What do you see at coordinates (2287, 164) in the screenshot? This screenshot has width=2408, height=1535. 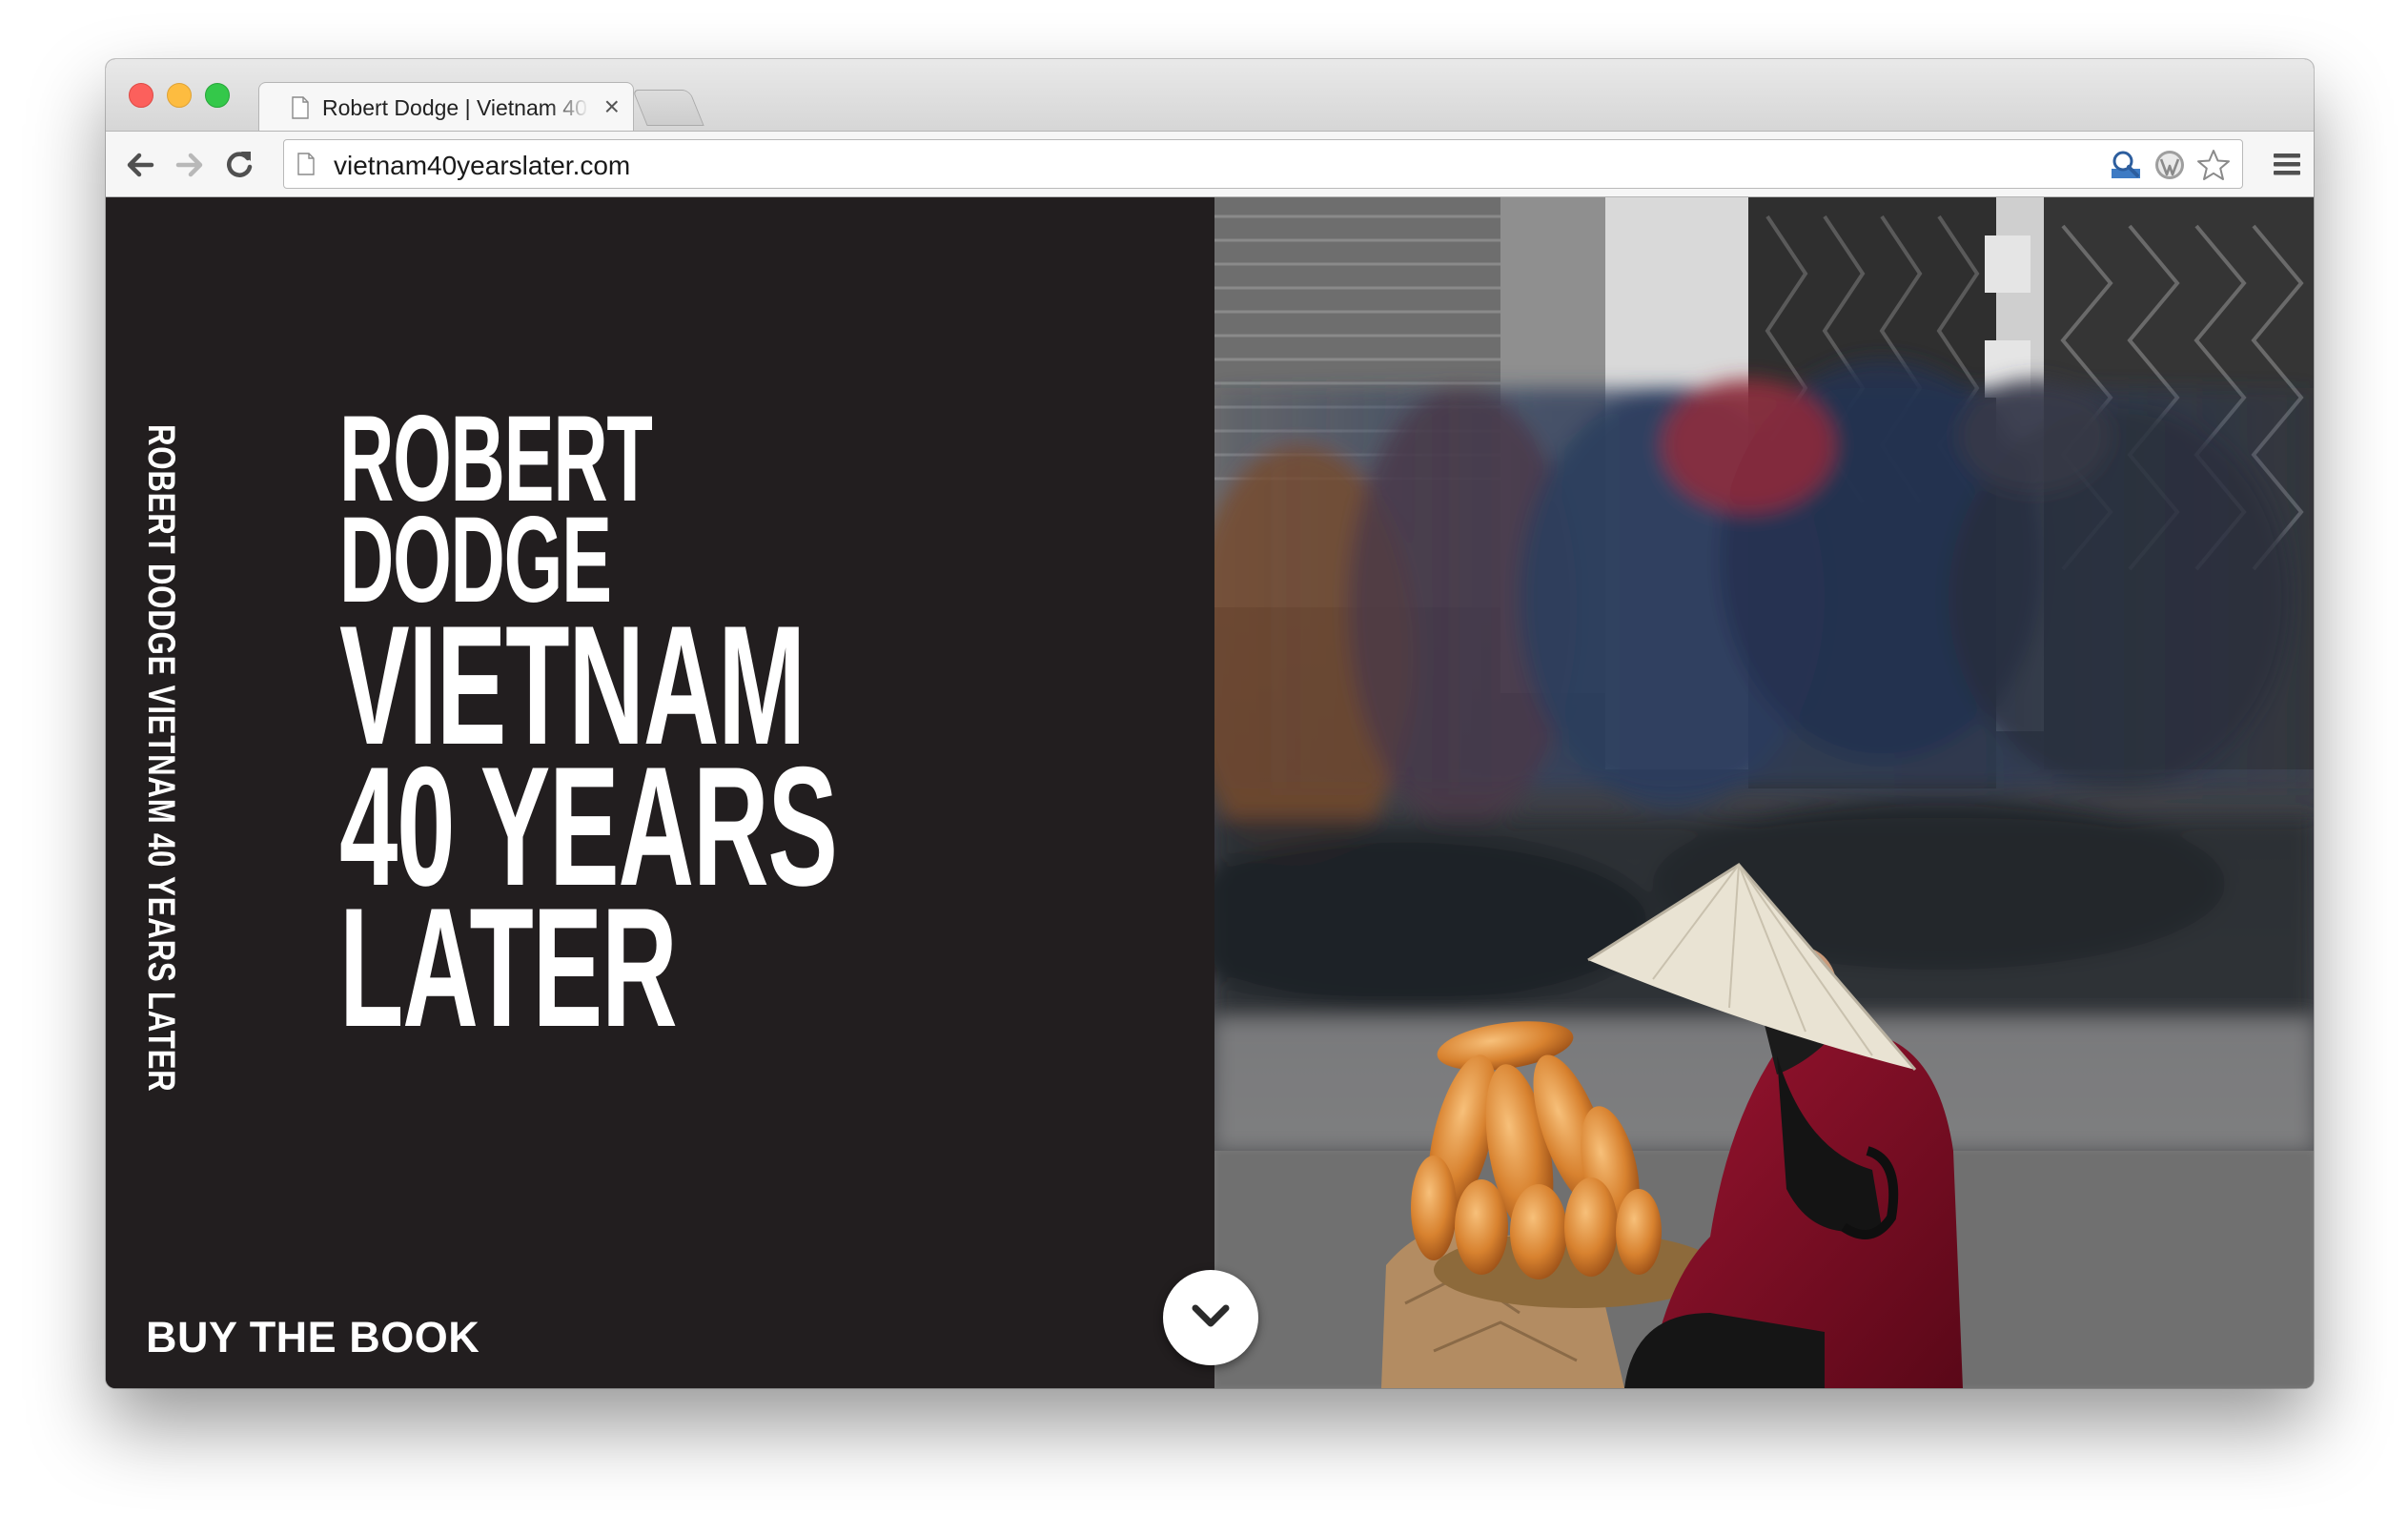 I see `menu-icon` at bounding box center [2287, 164].